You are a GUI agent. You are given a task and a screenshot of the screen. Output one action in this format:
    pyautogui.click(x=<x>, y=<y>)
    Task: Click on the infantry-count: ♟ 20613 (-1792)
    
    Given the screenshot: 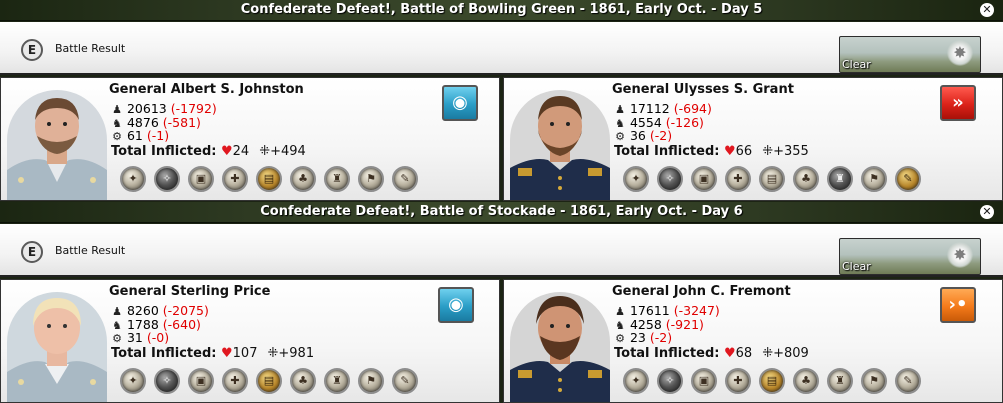 What is the action you would take?
    pyautogui.click(x=164, y=108)
    